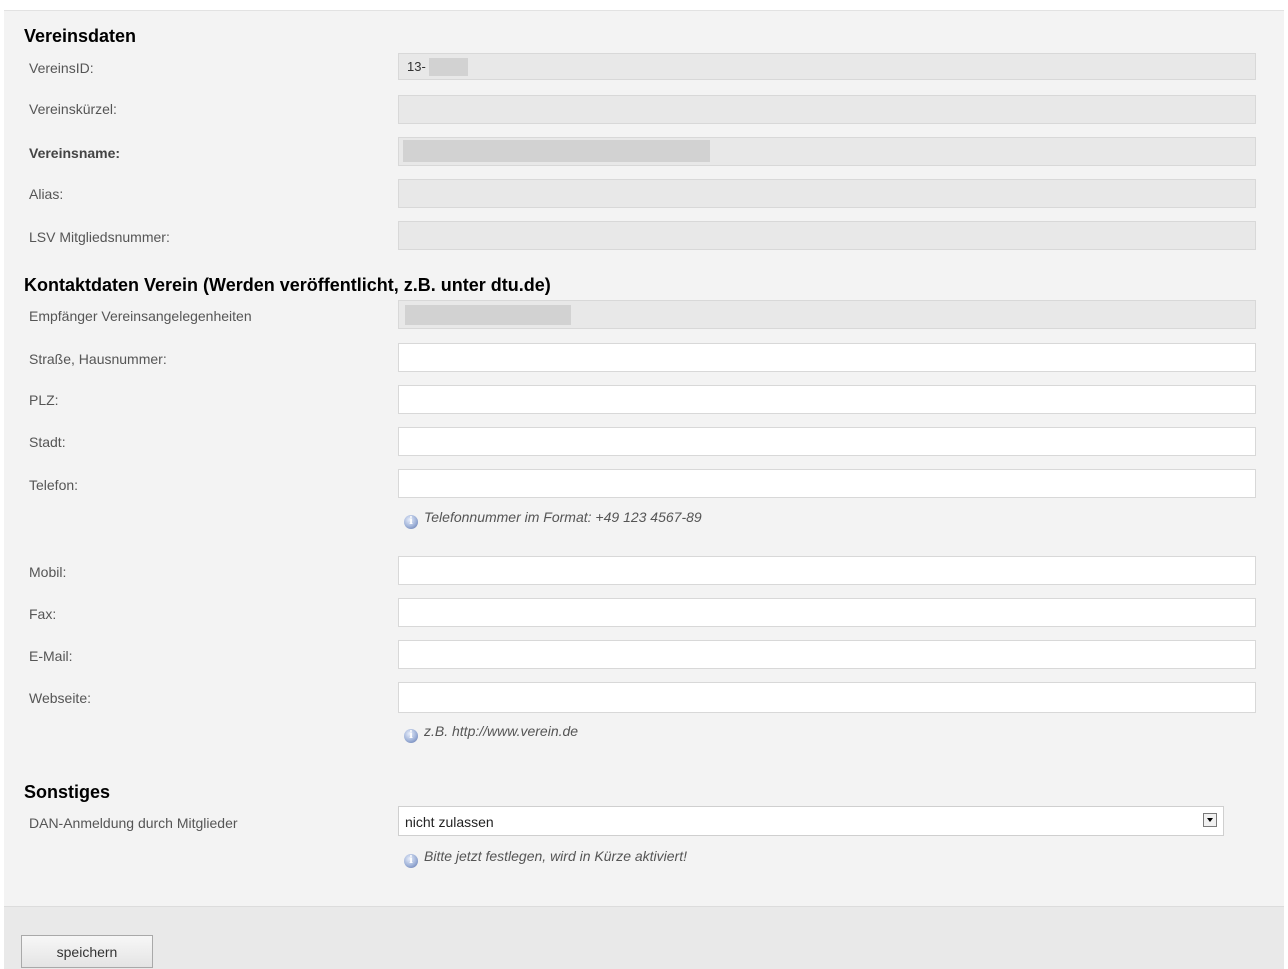 The width and height of the screenshot is (1288, 969). What do you see at coordinates (48, 572) in the screenshot?
I see `mobil-label: Mobil:` at bounding box center [48, 572].